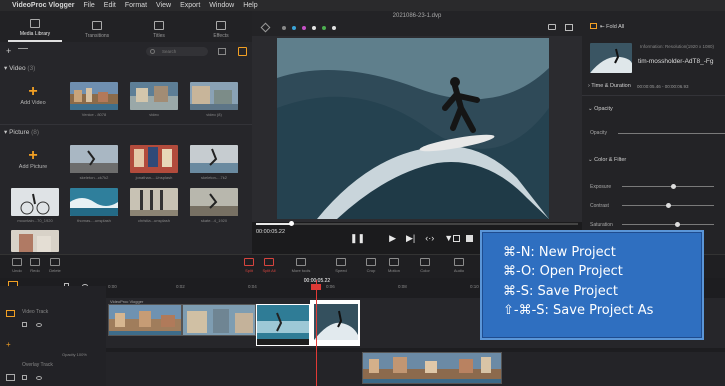 Image resolution: width=725 pixels, height=386 pixels. What do you see at coordinates (283, 325) in the screenshot?
I see `timeline-clip-surf-left` at bounding box center [283, 325].